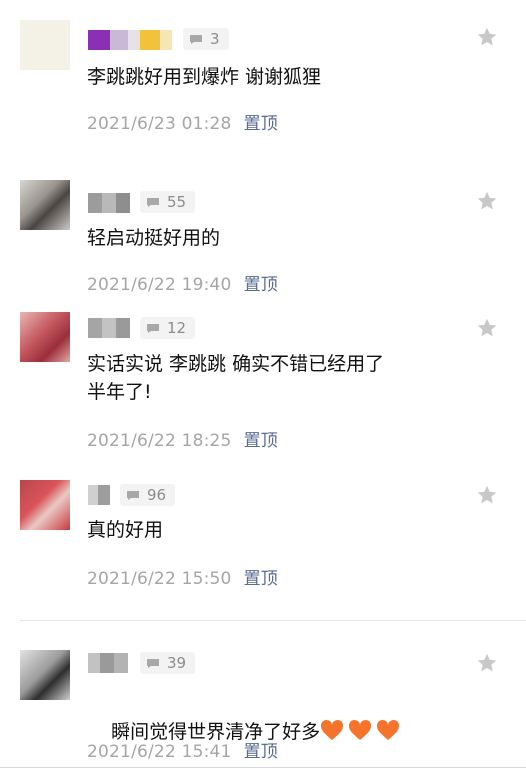  I want to click on comment-meta: 2021/6/22 15:41 置顶, so click(182, 749).